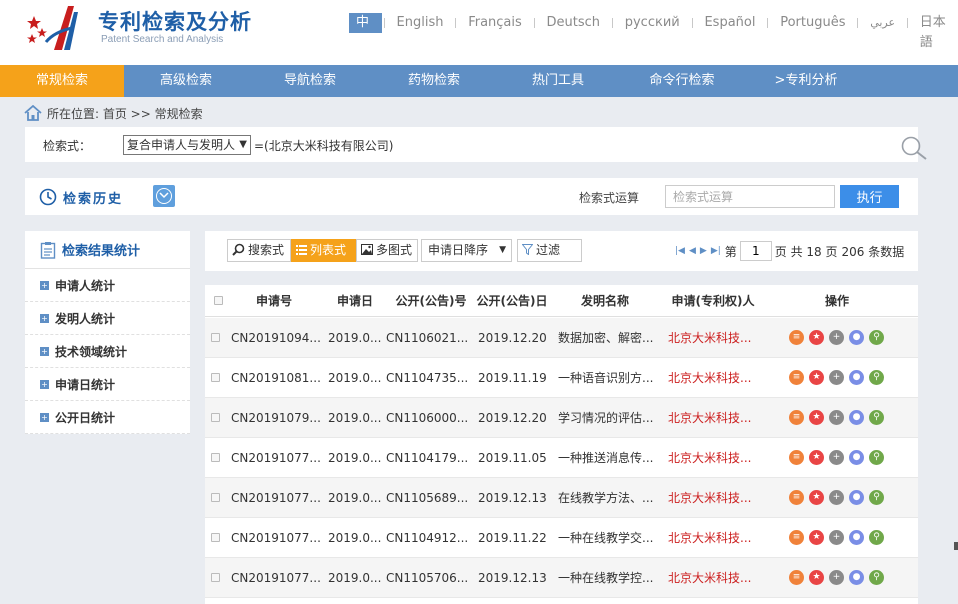 The height and width of the screenshot is (604, 958). Describe the element at coordinates (107, 318) in the screenshot. I see `stat-inventor: + 发明人统计` at that location.